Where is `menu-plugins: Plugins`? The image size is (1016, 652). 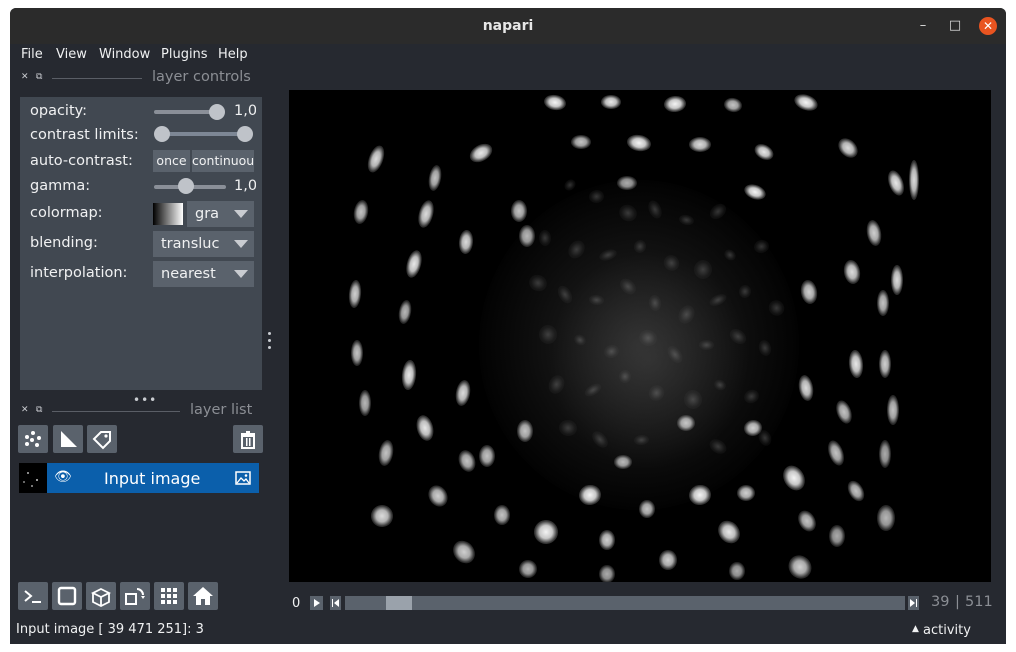 menu-plugins: Plugins is located at coordinates (184, 54).